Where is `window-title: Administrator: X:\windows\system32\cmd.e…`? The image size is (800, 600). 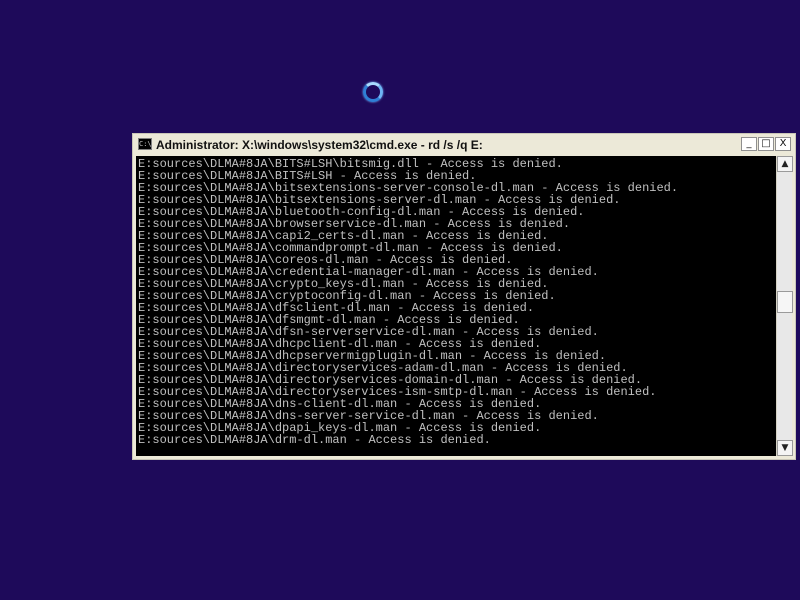
window-title: Administrator: X:\windows\system32\cmd.e… is located at coordinates (319, 145).